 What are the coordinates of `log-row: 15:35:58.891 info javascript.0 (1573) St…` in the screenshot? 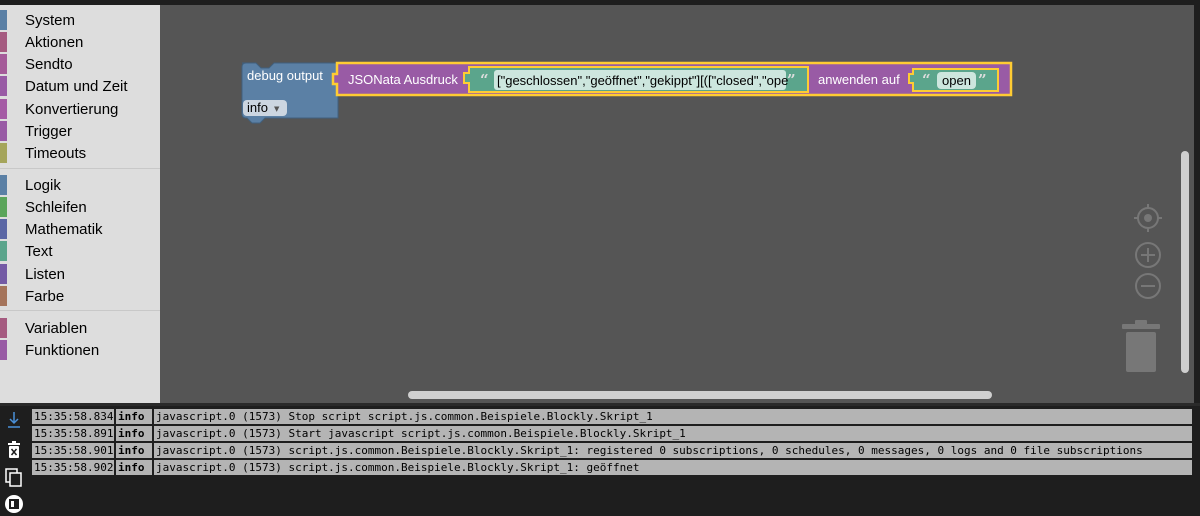 It's located at (612, 433).